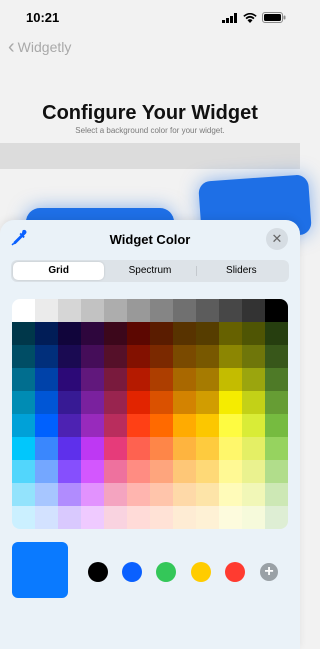 The width and height of the screenshot is (320, 649). I want to click on close-button: ✕, so click(277, 239).